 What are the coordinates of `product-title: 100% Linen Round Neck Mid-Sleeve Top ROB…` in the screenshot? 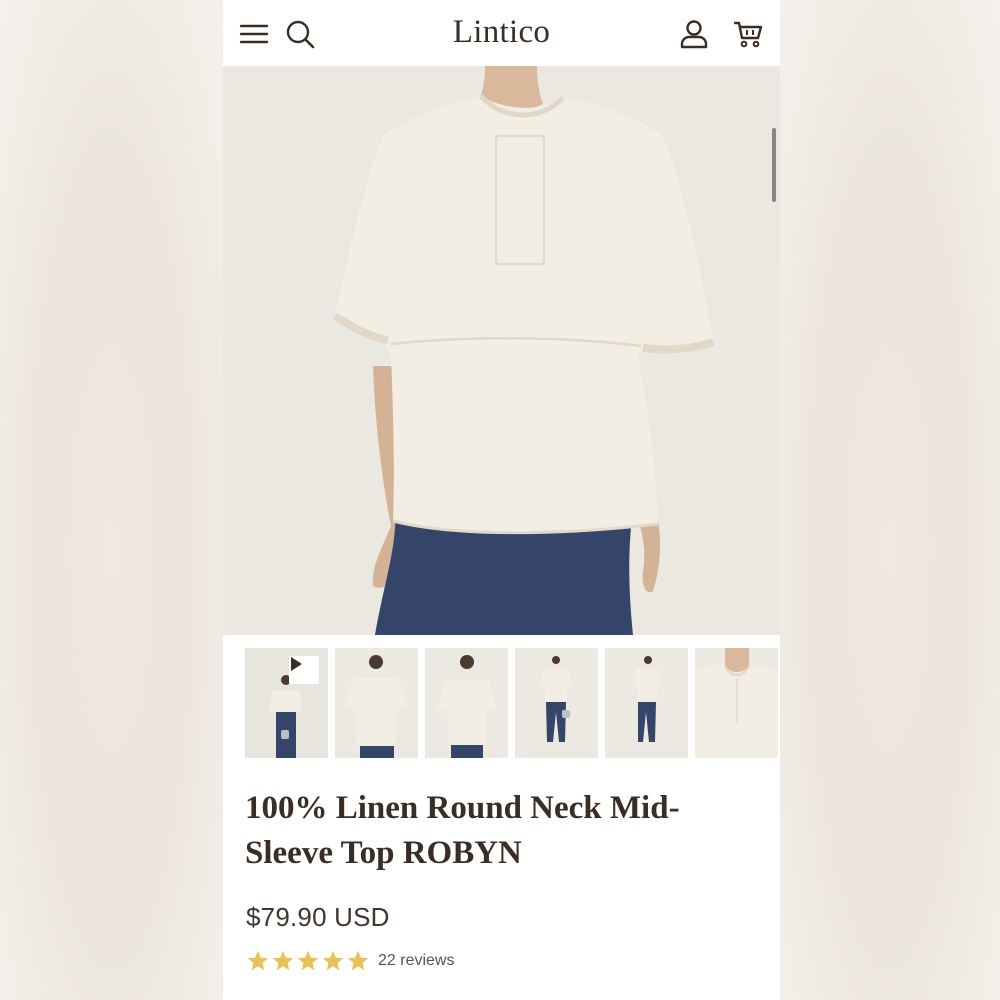 It's located at (462, 830).